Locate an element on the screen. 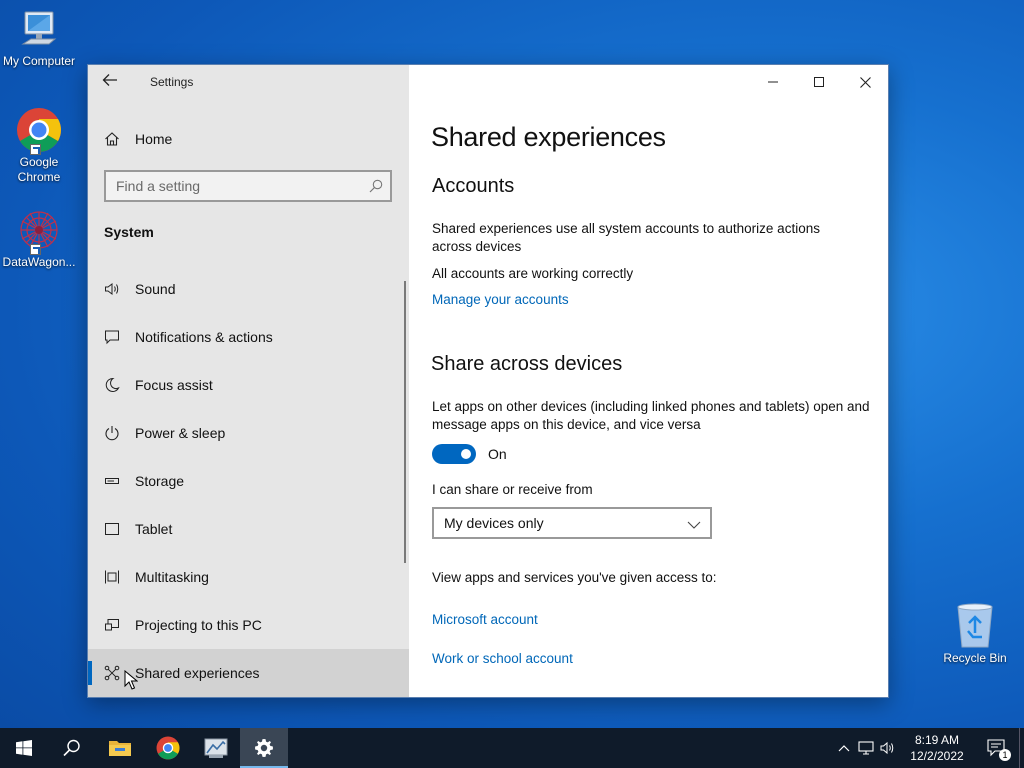  sidebar-item-notifications: Notifications & actions is located at coordinates (248, 337).